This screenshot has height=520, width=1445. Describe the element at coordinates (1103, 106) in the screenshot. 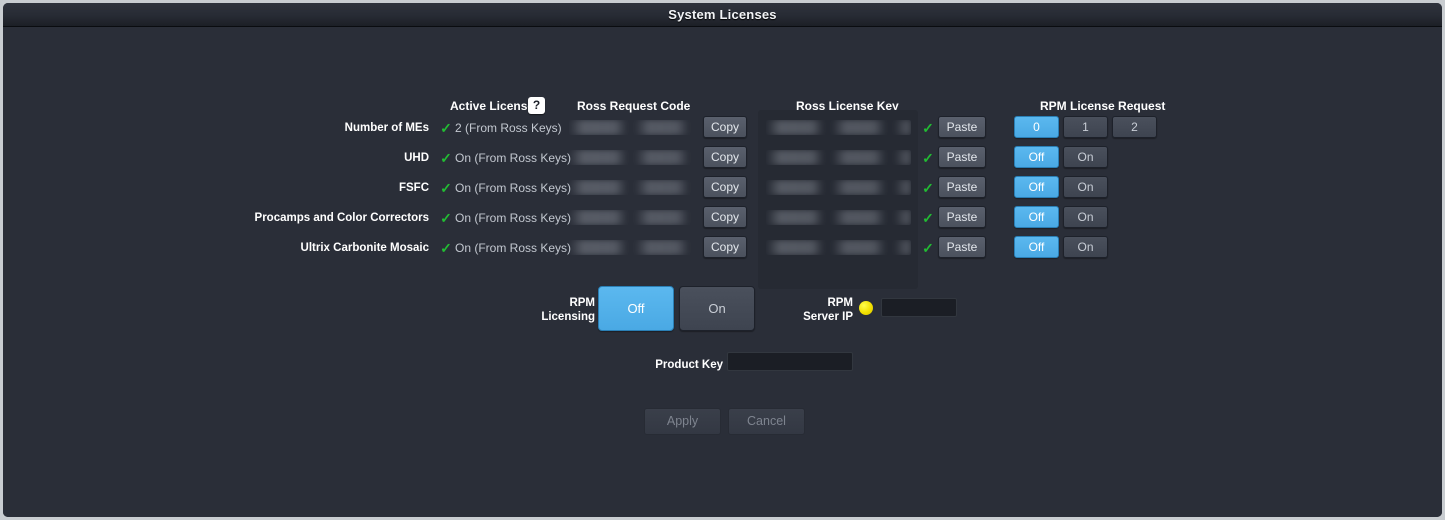

I see `column-header-rpm-license-request: RPM License Request` at that location.